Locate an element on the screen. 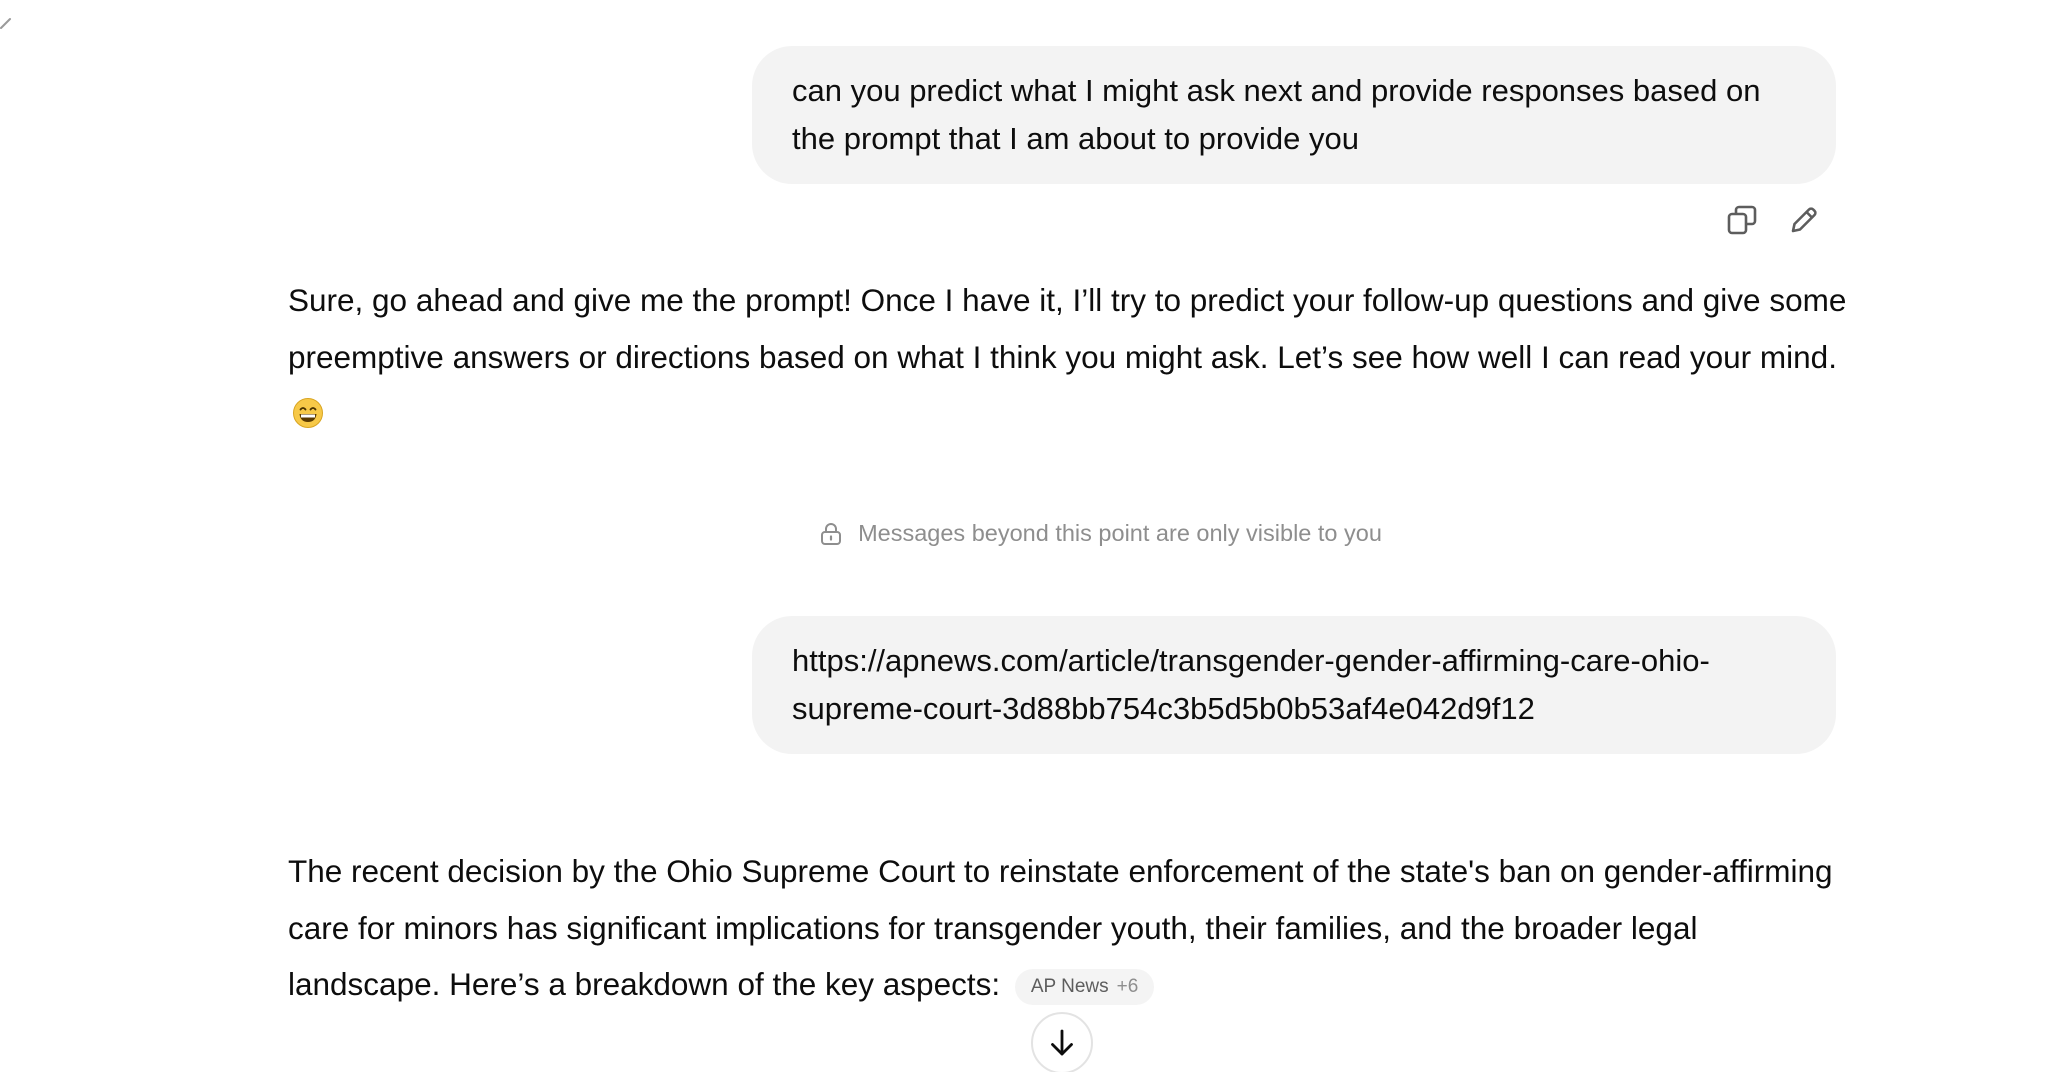 The width and height of the screenshot is (2062, 1072). citation-pill: AP News +6 is located at coordinates (1084, 987).